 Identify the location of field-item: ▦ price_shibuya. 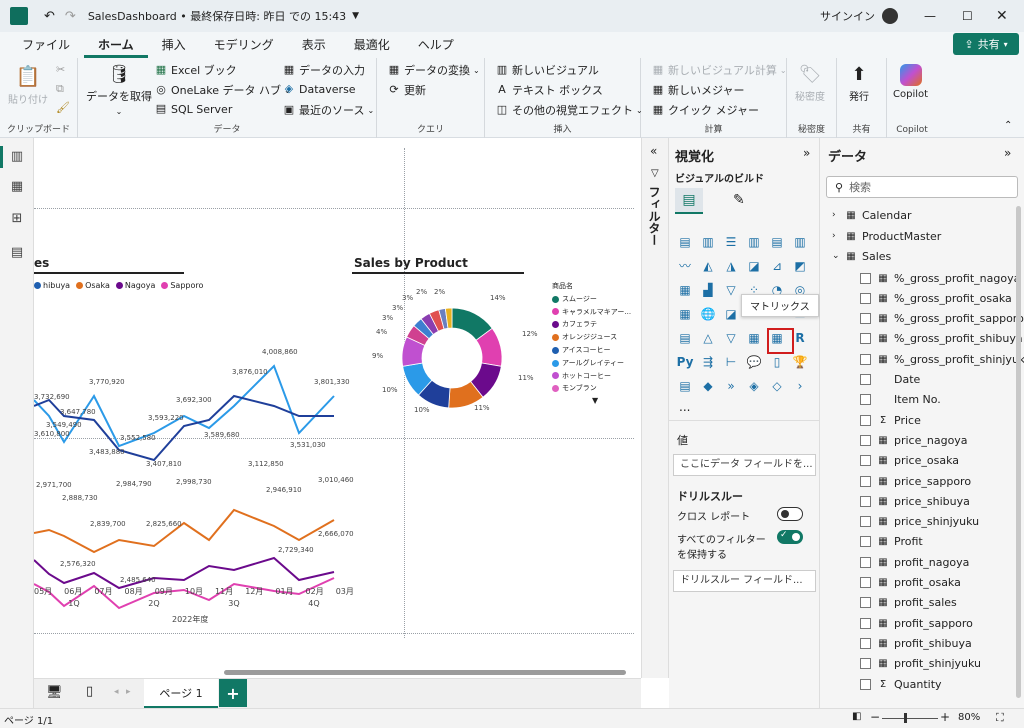
(915, 501).